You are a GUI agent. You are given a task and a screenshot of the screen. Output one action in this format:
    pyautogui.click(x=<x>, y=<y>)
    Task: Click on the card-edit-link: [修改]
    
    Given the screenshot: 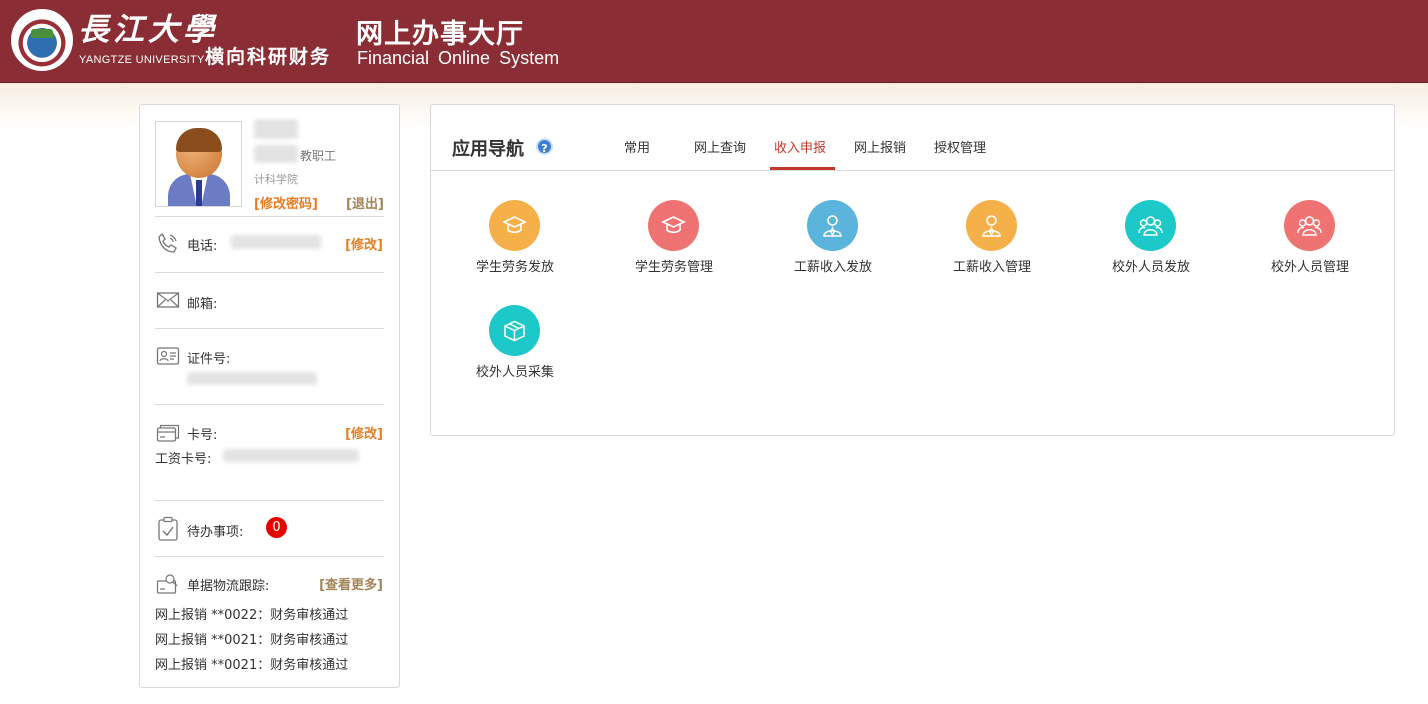 What is the action you would take?
    pyautogui.click(x=364, y=432)
    